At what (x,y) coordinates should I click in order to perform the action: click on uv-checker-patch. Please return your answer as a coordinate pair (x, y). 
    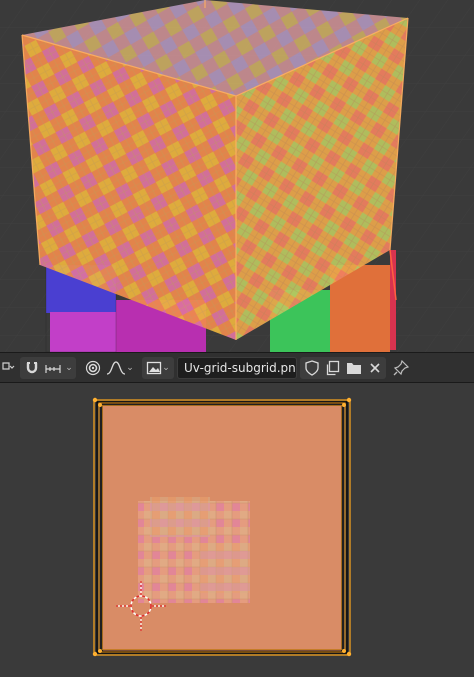
    Looking at the image, I should click on (194, 550).